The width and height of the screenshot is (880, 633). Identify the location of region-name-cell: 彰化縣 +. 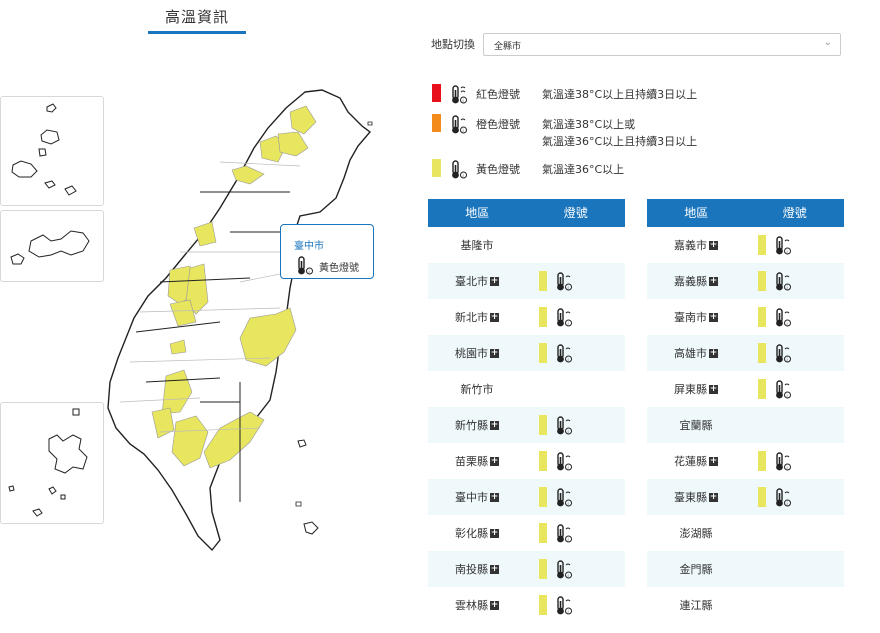
(477, 533).